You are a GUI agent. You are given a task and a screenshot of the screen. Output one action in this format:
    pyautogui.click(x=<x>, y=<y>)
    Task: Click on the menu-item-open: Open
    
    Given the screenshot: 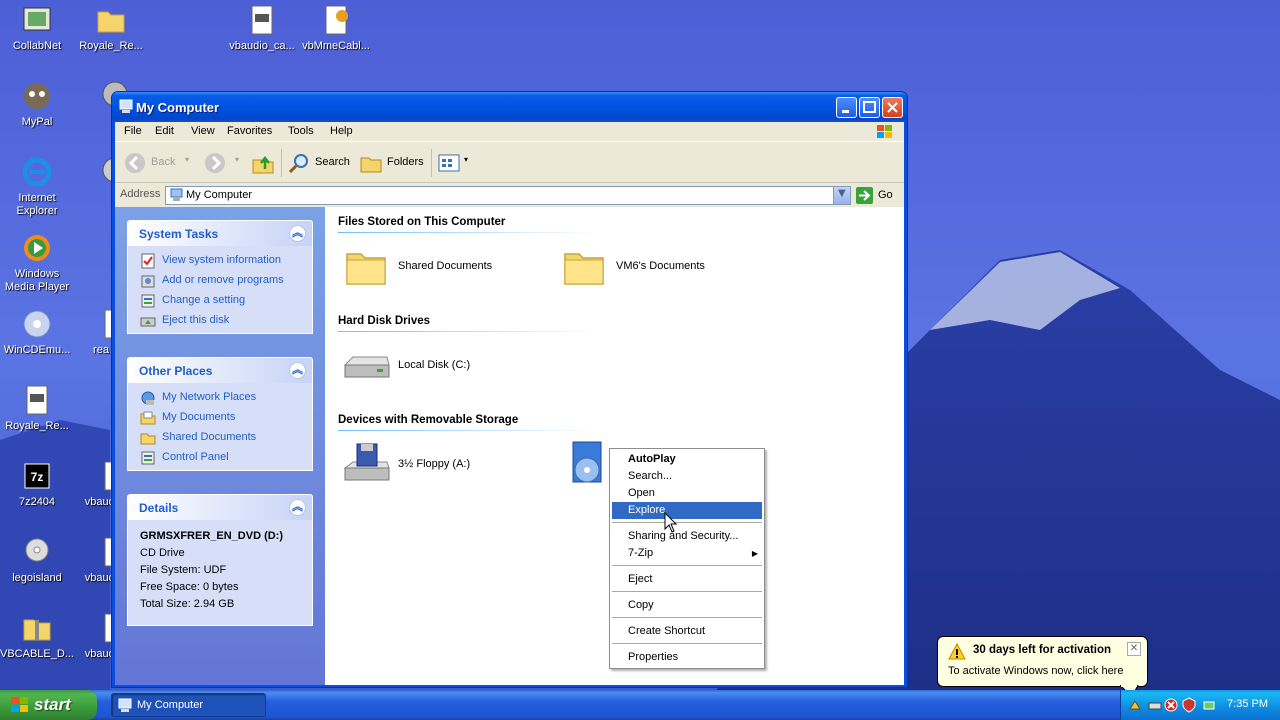 What is the action you would take?
    pyautogui.click(x=687, y=493)
    